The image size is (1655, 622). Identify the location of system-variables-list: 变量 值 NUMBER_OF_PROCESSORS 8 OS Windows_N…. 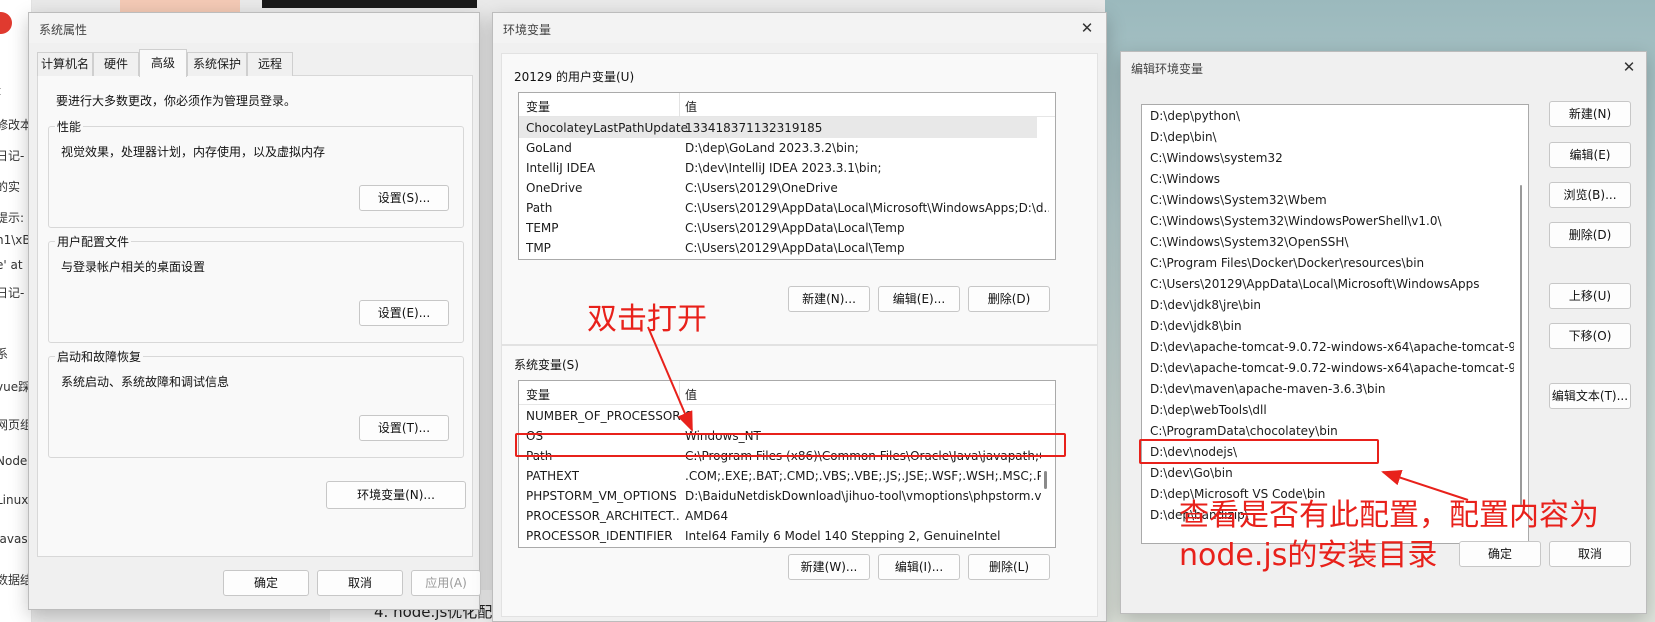
(787, 464).